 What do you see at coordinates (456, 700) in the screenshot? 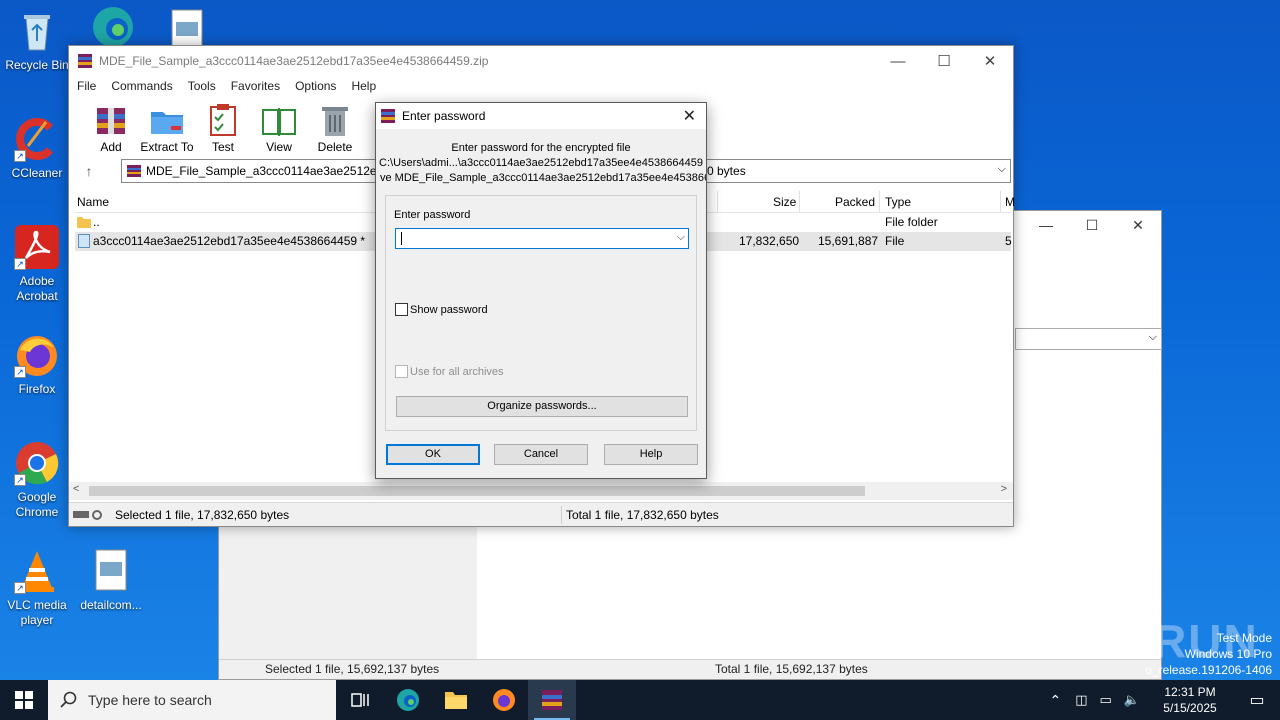
I see `taskbar-file-explorer` at bounding box center [456, 700].